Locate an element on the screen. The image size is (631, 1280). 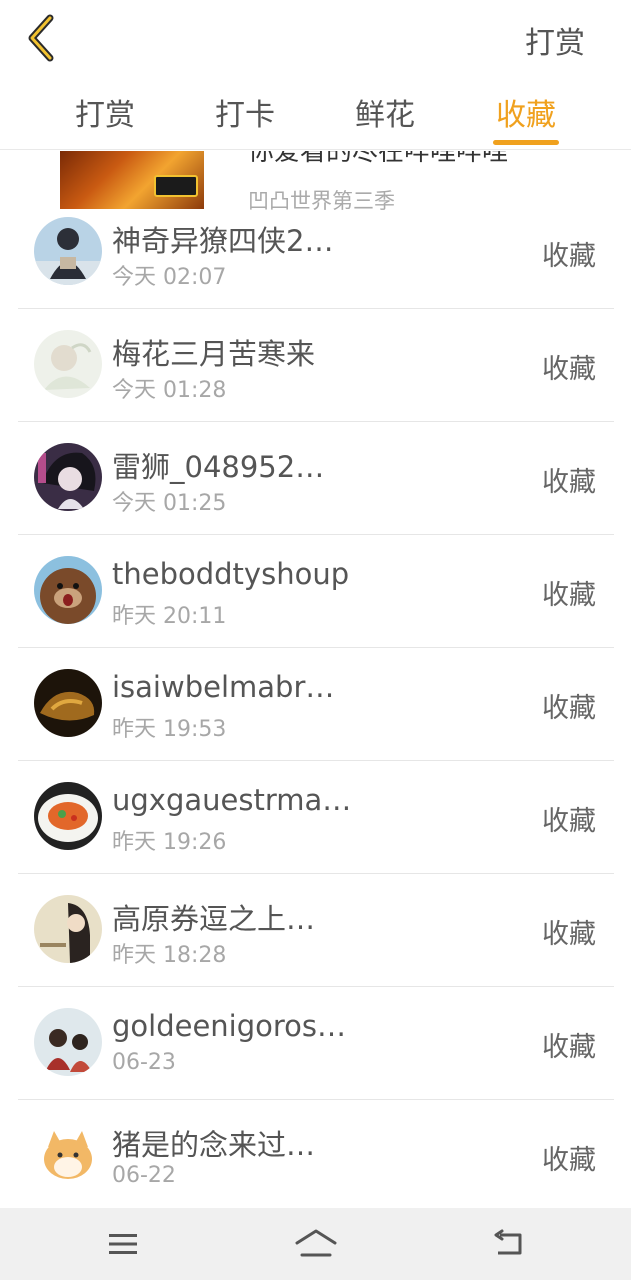
home-button is located at coordinates (316, 1244).